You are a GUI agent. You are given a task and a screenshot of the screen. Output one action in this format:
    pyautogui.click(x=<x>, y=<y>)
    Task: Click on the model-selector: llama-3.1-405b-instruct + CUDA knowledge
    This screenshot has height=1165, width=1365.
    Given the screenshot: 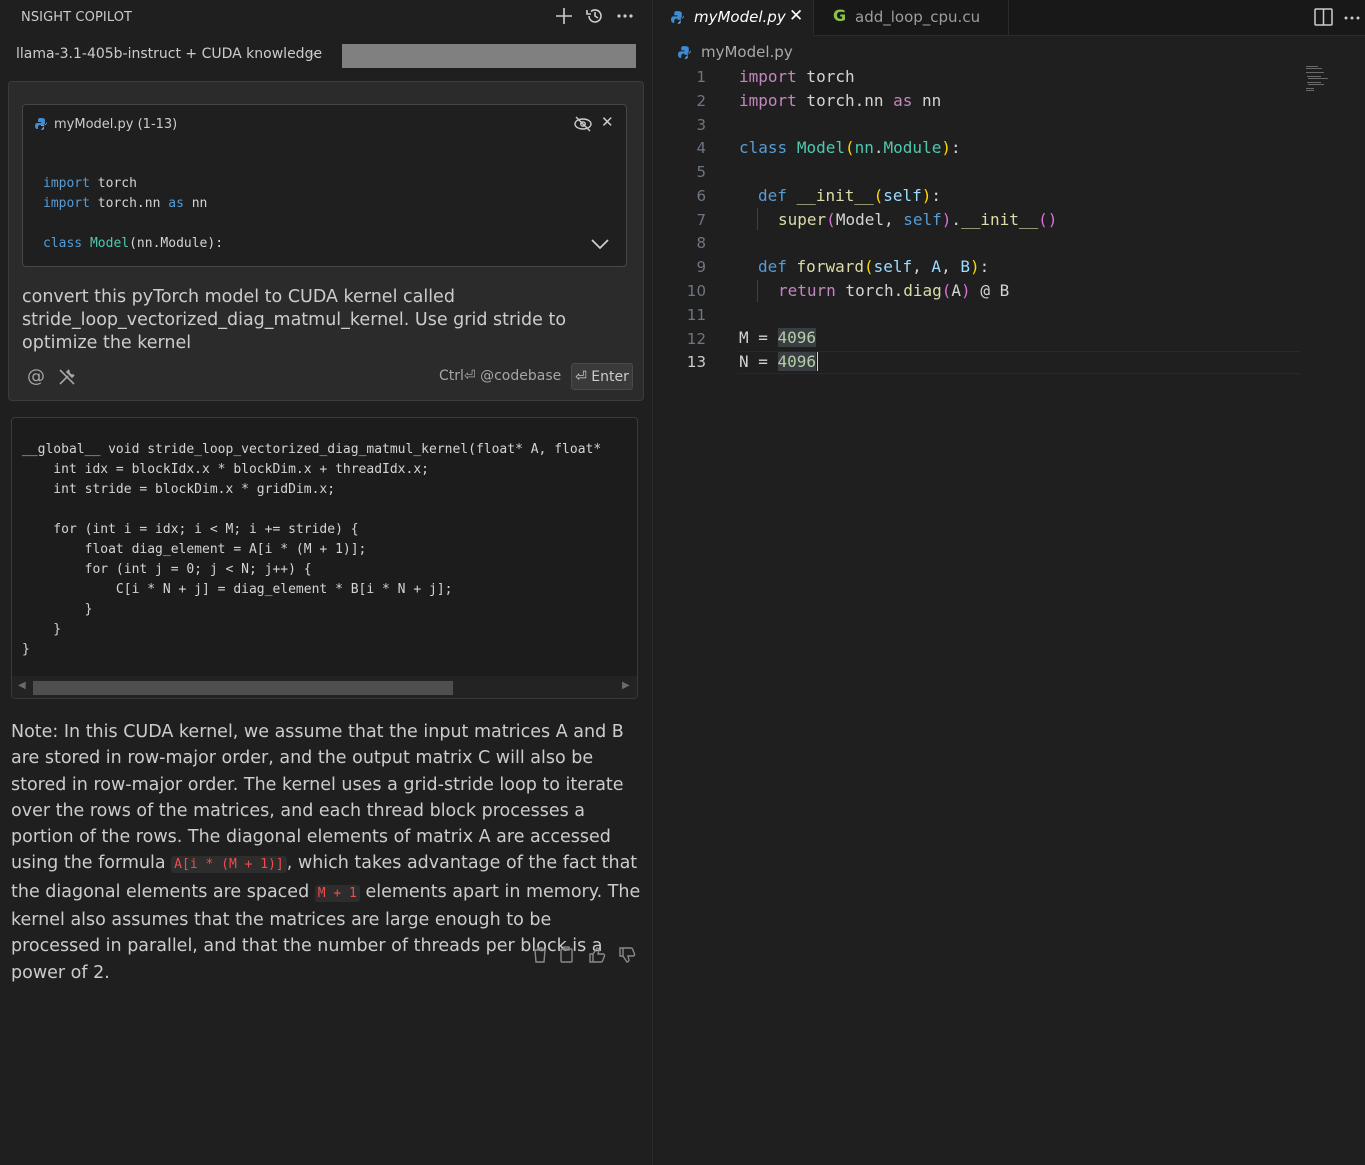 What is the action you would take?
    pyautogui.click(x=169, y=54)
    